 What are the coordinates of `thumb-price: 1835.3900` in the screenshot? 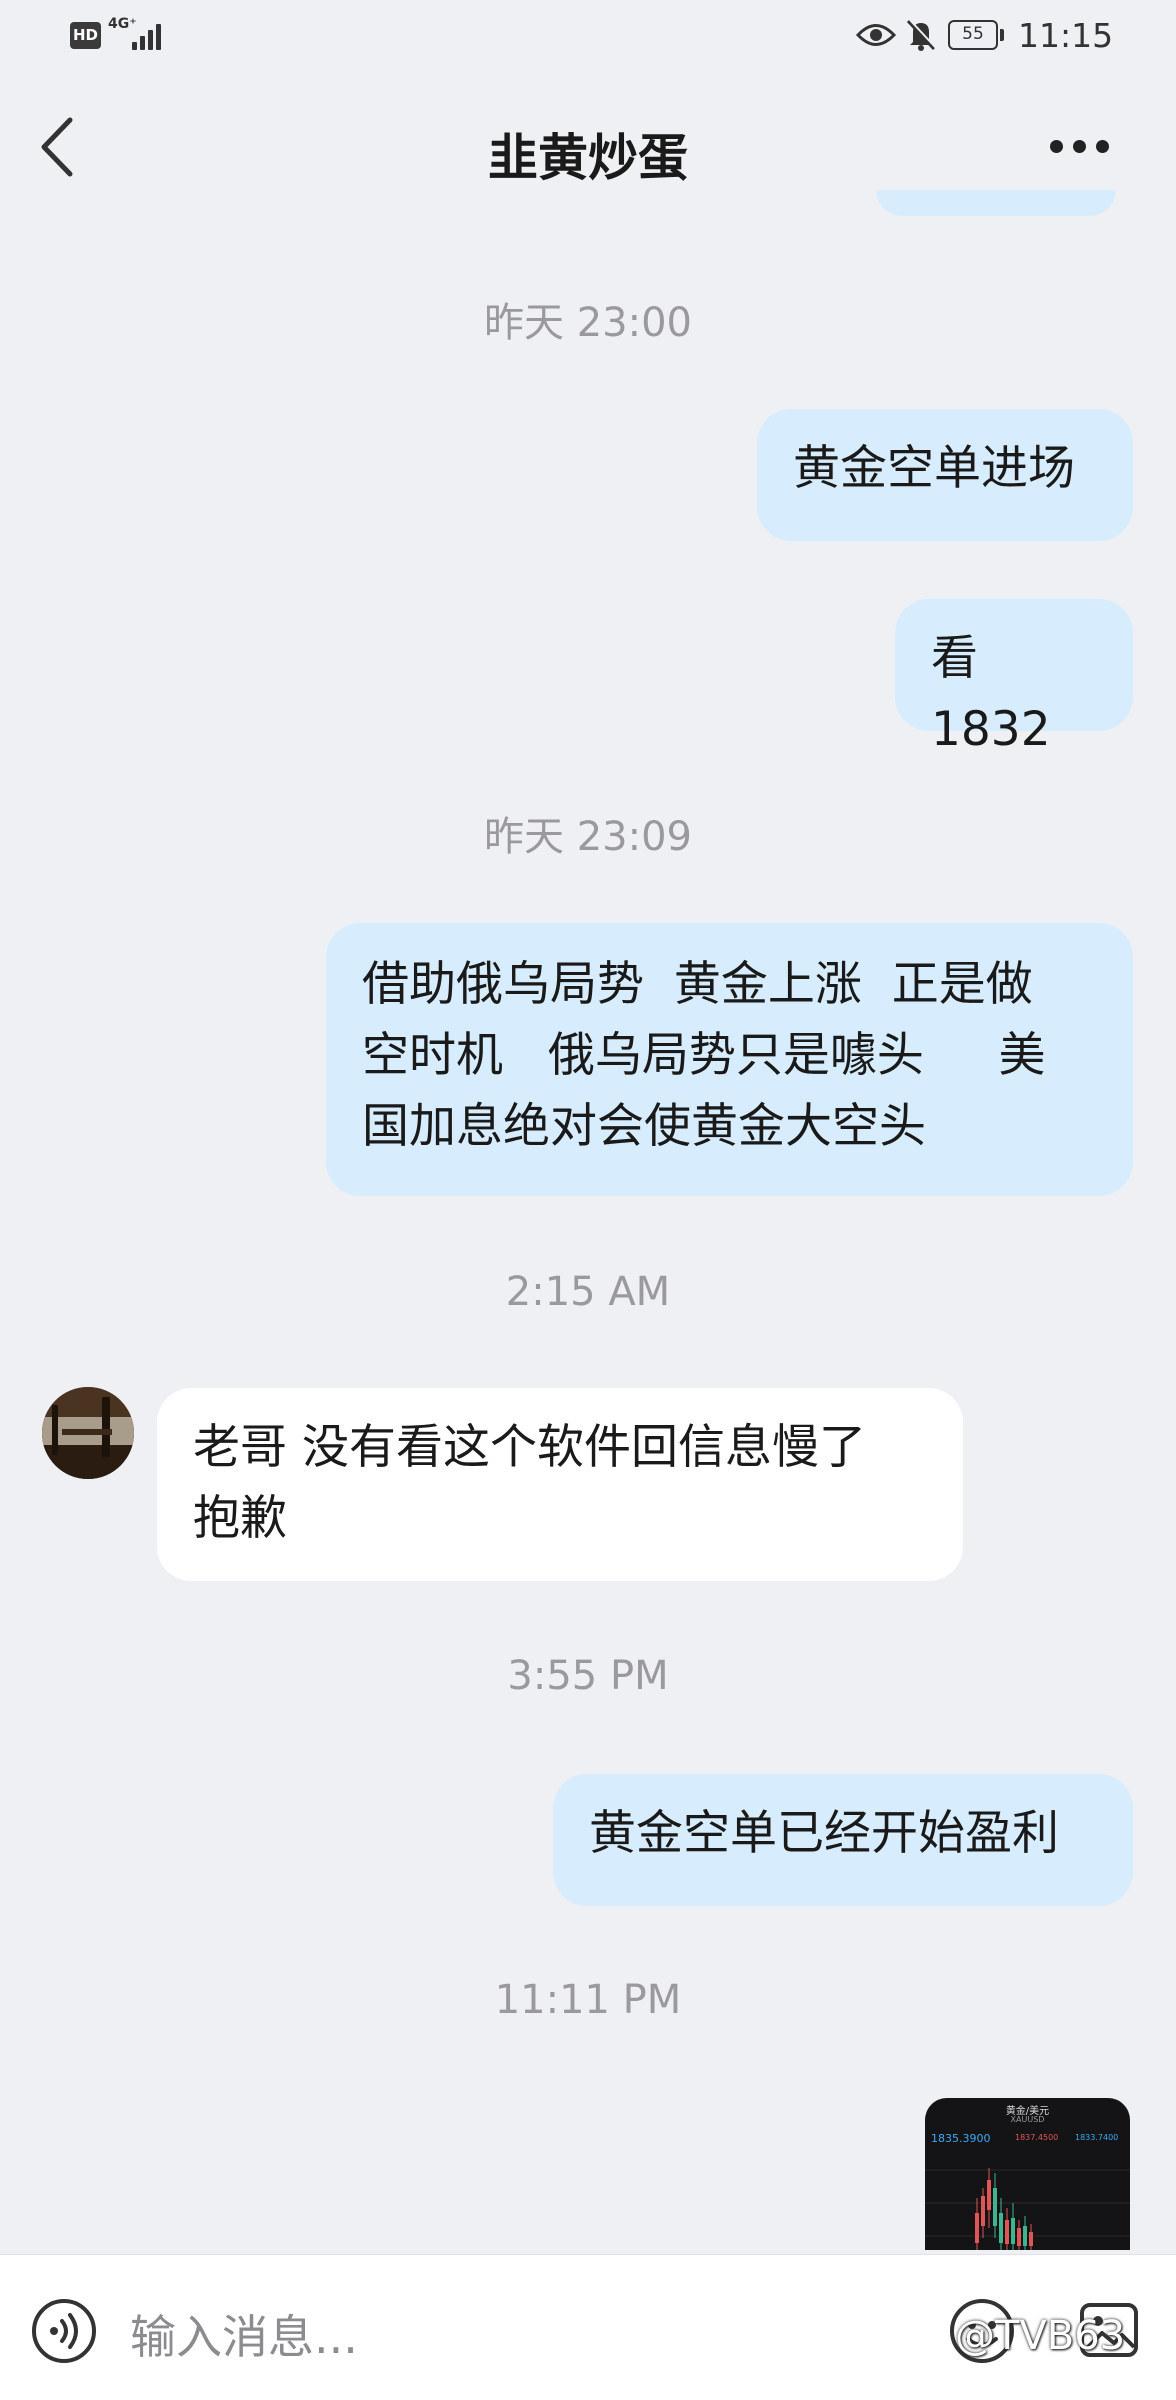 It's located at (961, 2138).